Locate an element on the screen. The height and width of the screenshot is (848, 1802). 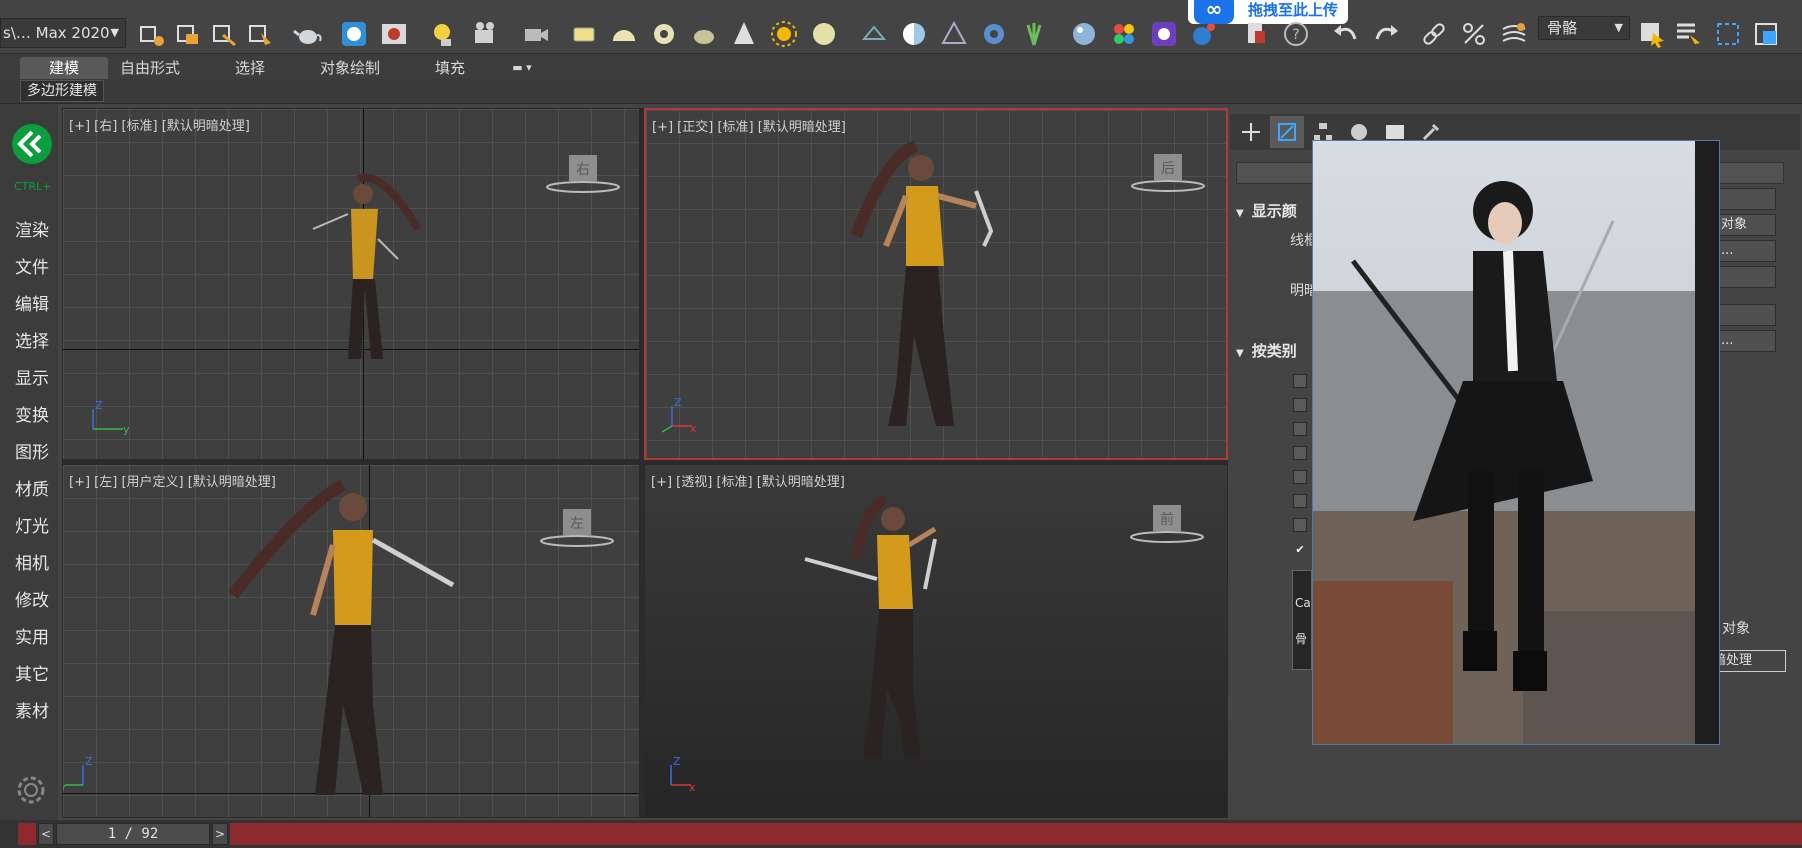
list-item: Ca is located at coordinates (1303, 603).